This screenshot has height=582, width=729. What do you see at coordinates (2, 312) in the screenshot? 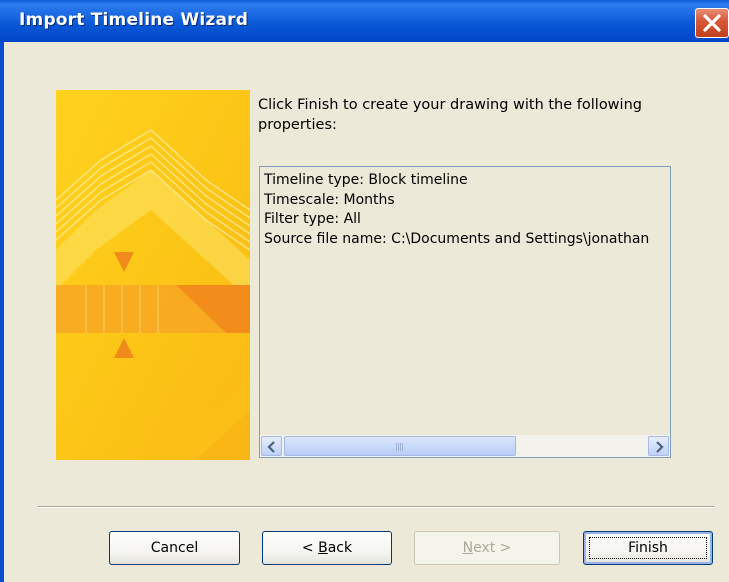
I see `window-left-border` at bounding box center [2, 312].